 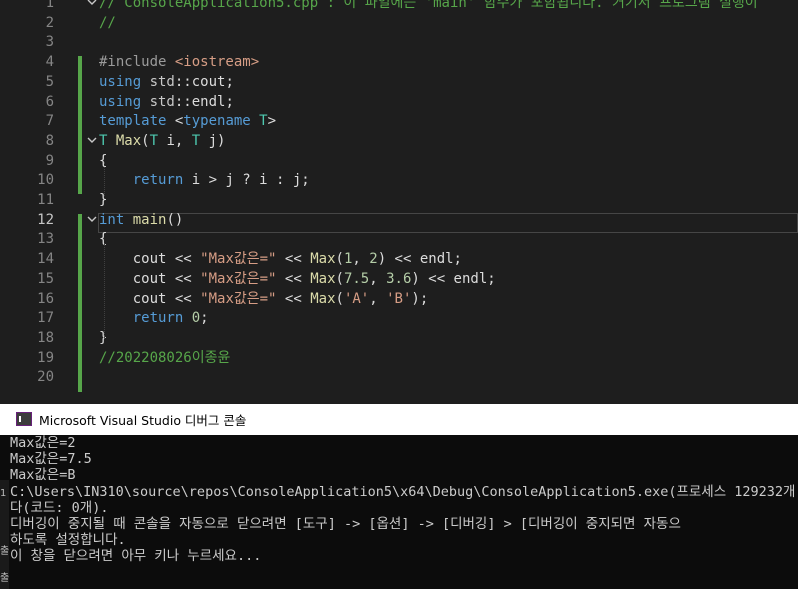 I want to click on code-token: (), so click(x=175, y=219).